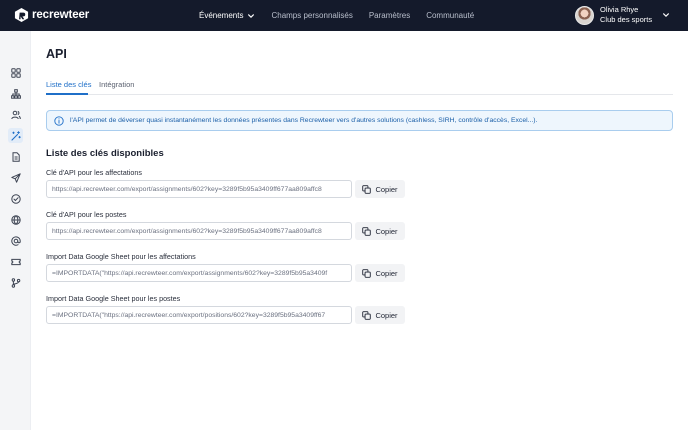 This screenshot has height=430, width=688. I want to click on brand-logo: recrewteer, so click(51, 15).